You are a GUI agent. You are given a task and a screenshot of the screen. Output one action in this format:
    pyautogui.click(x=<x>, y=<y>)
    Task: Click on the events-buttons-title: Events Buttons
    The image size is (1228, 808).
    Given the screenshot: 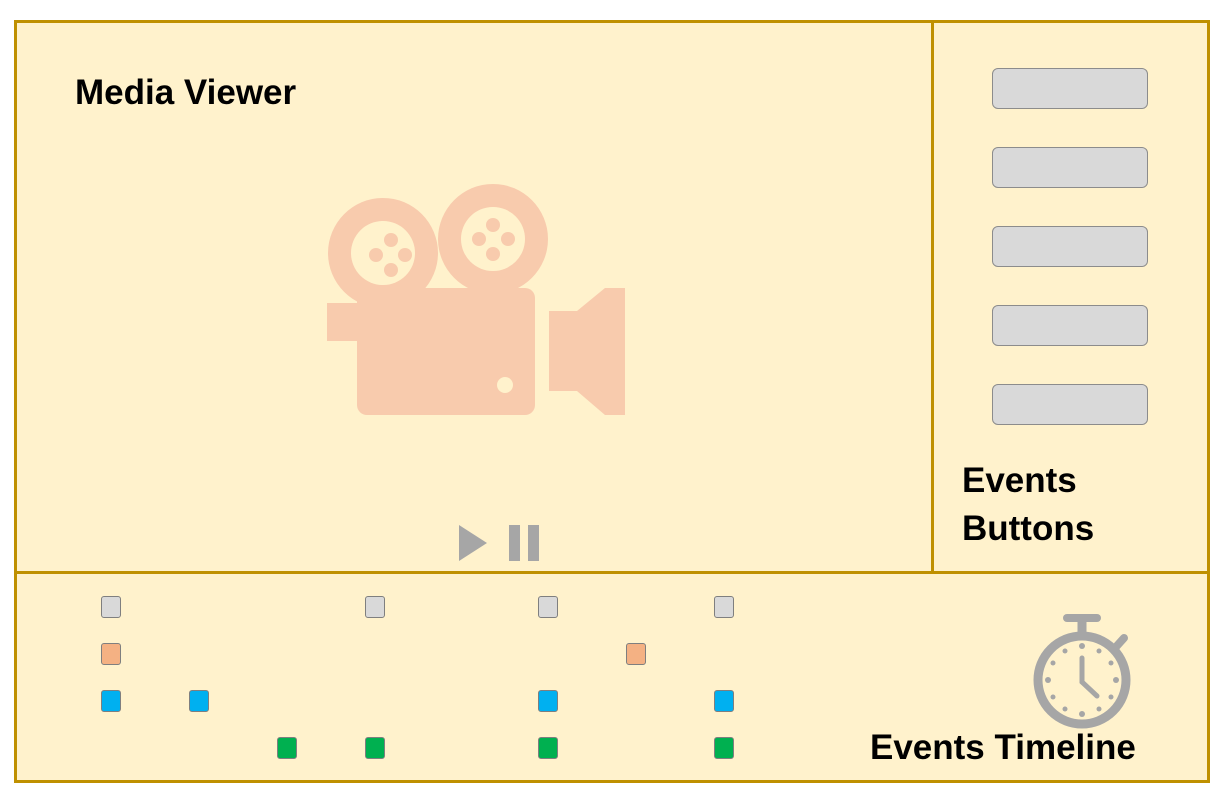 What is the action you would take?
    pyautogui.click(x=1028, y=504)
    